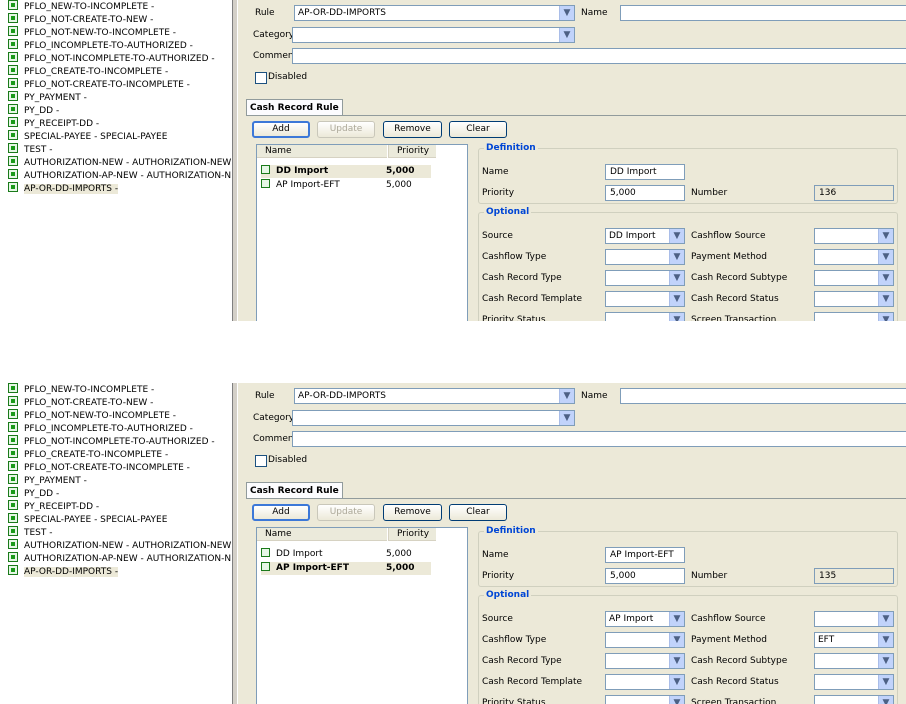  I want to click on cashflow-type-select: ▼, so click(645, 640).